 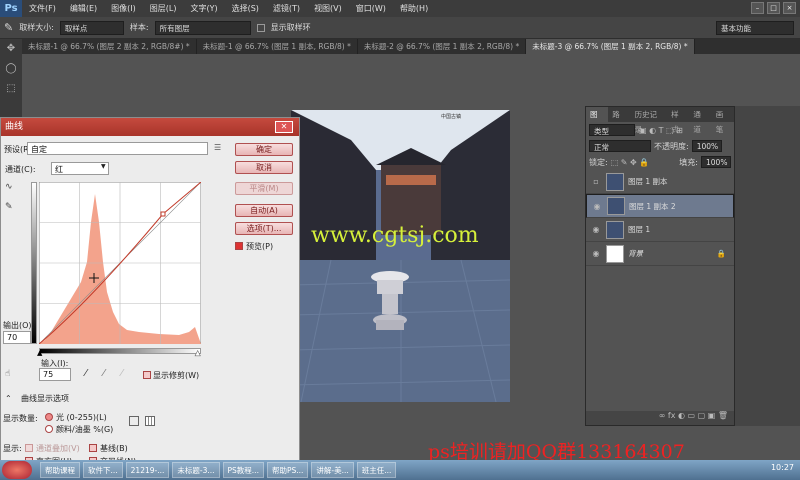 I want to click on menu-layer: 图层(L), so click(x=163, y=8).